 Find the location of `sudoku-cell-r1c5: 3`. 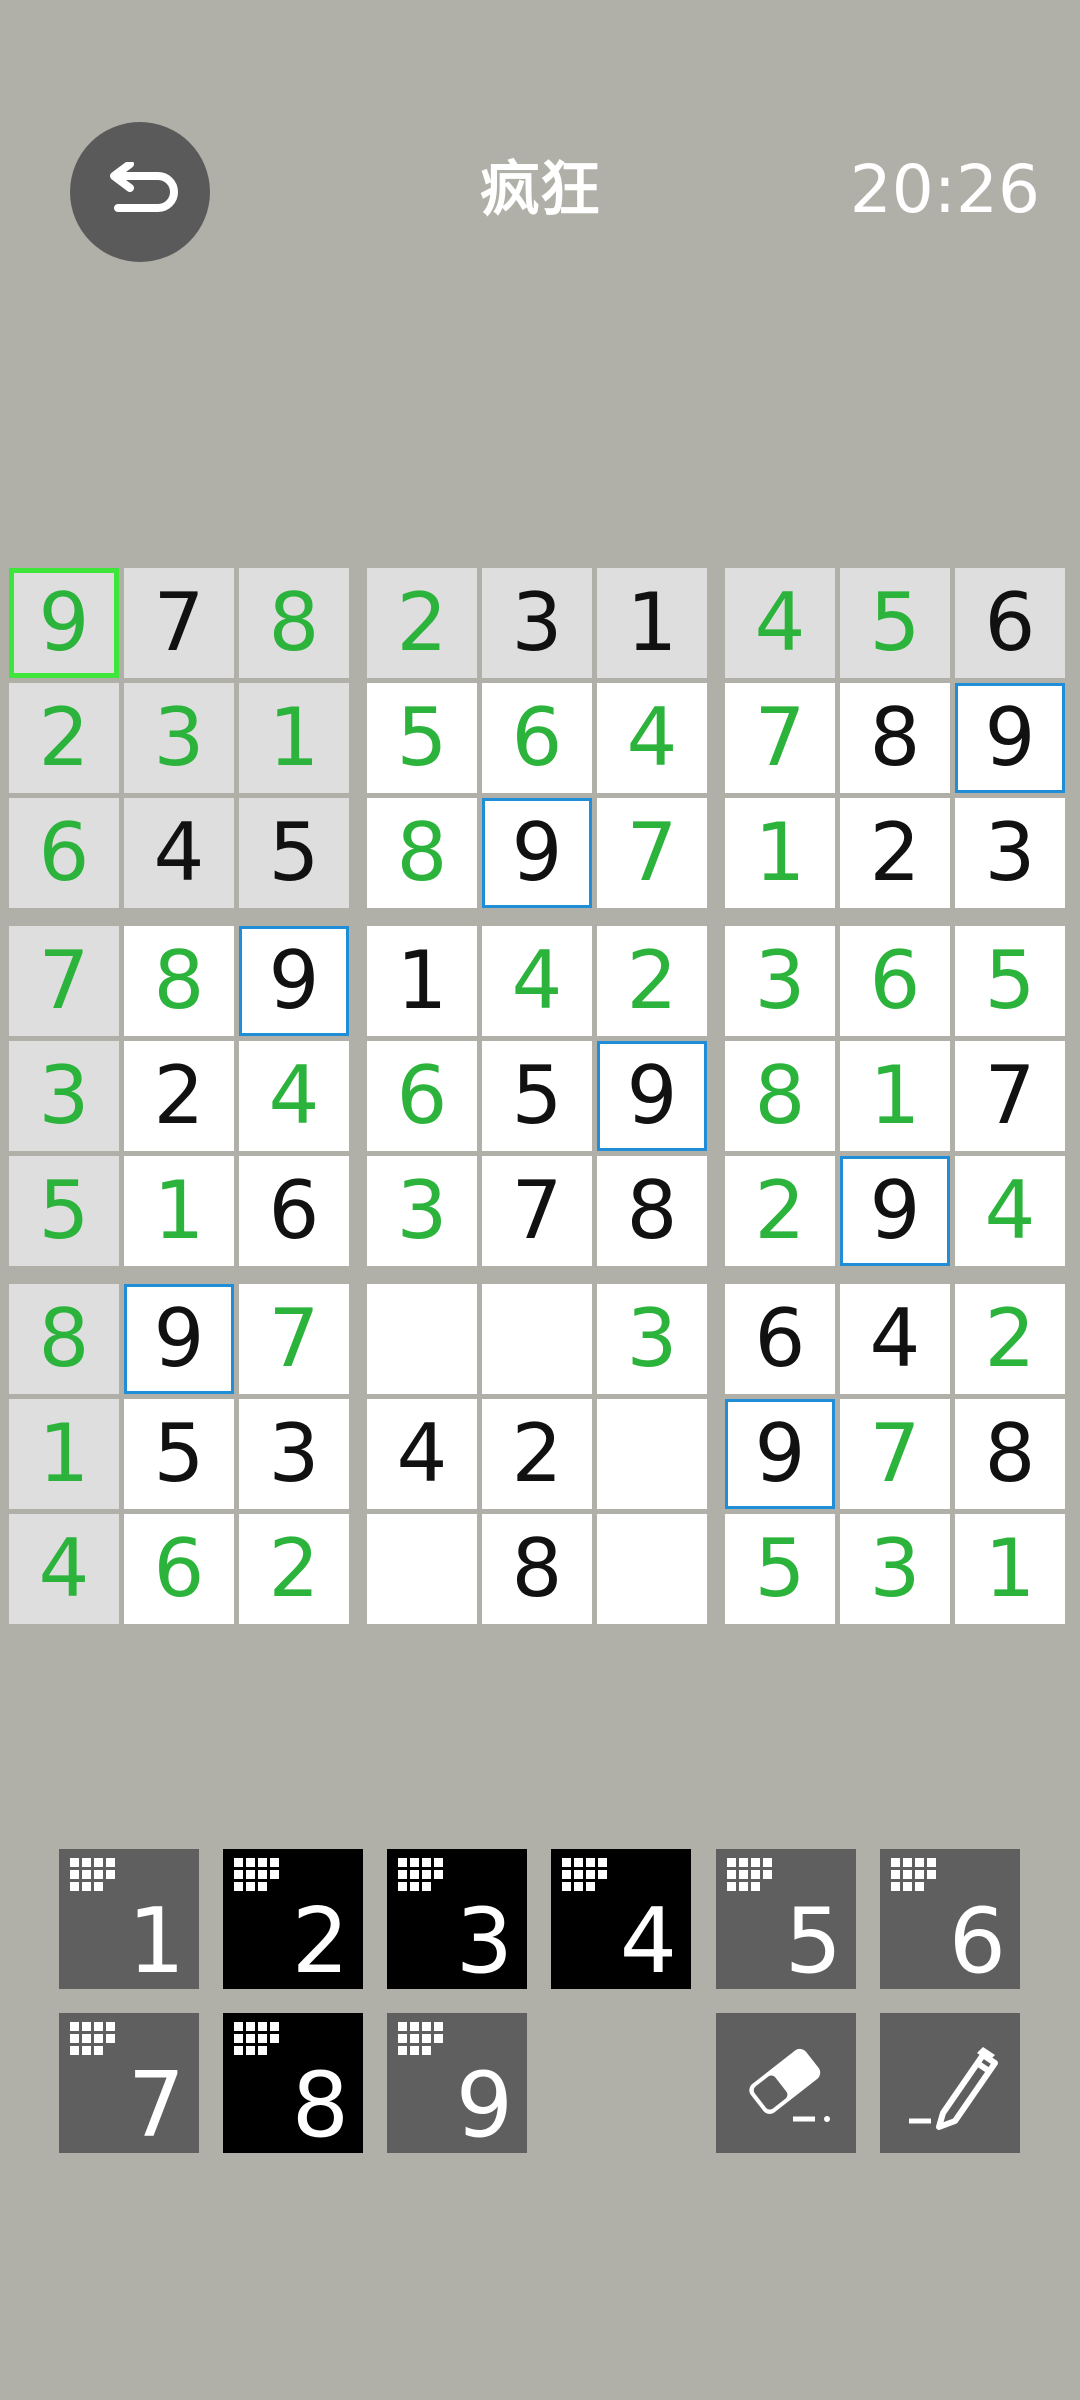

sudoku-cell-r1c5: 3 is located at coordinates (537, 623).